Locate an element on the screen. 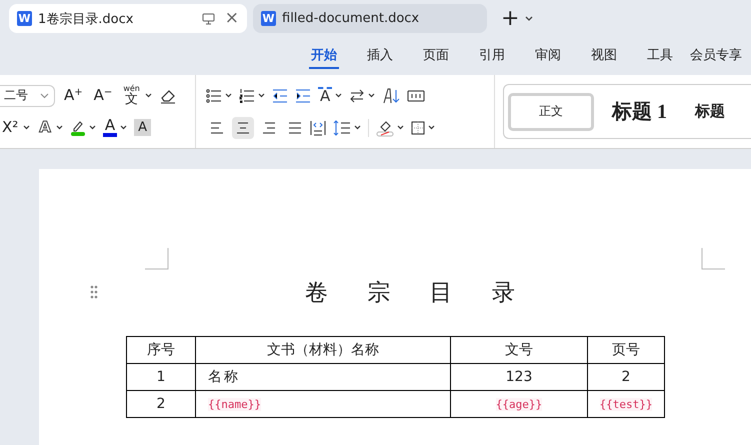 This screenshot has width=751, height=445. column-header: 页号 is located at coordinates (626, 350).